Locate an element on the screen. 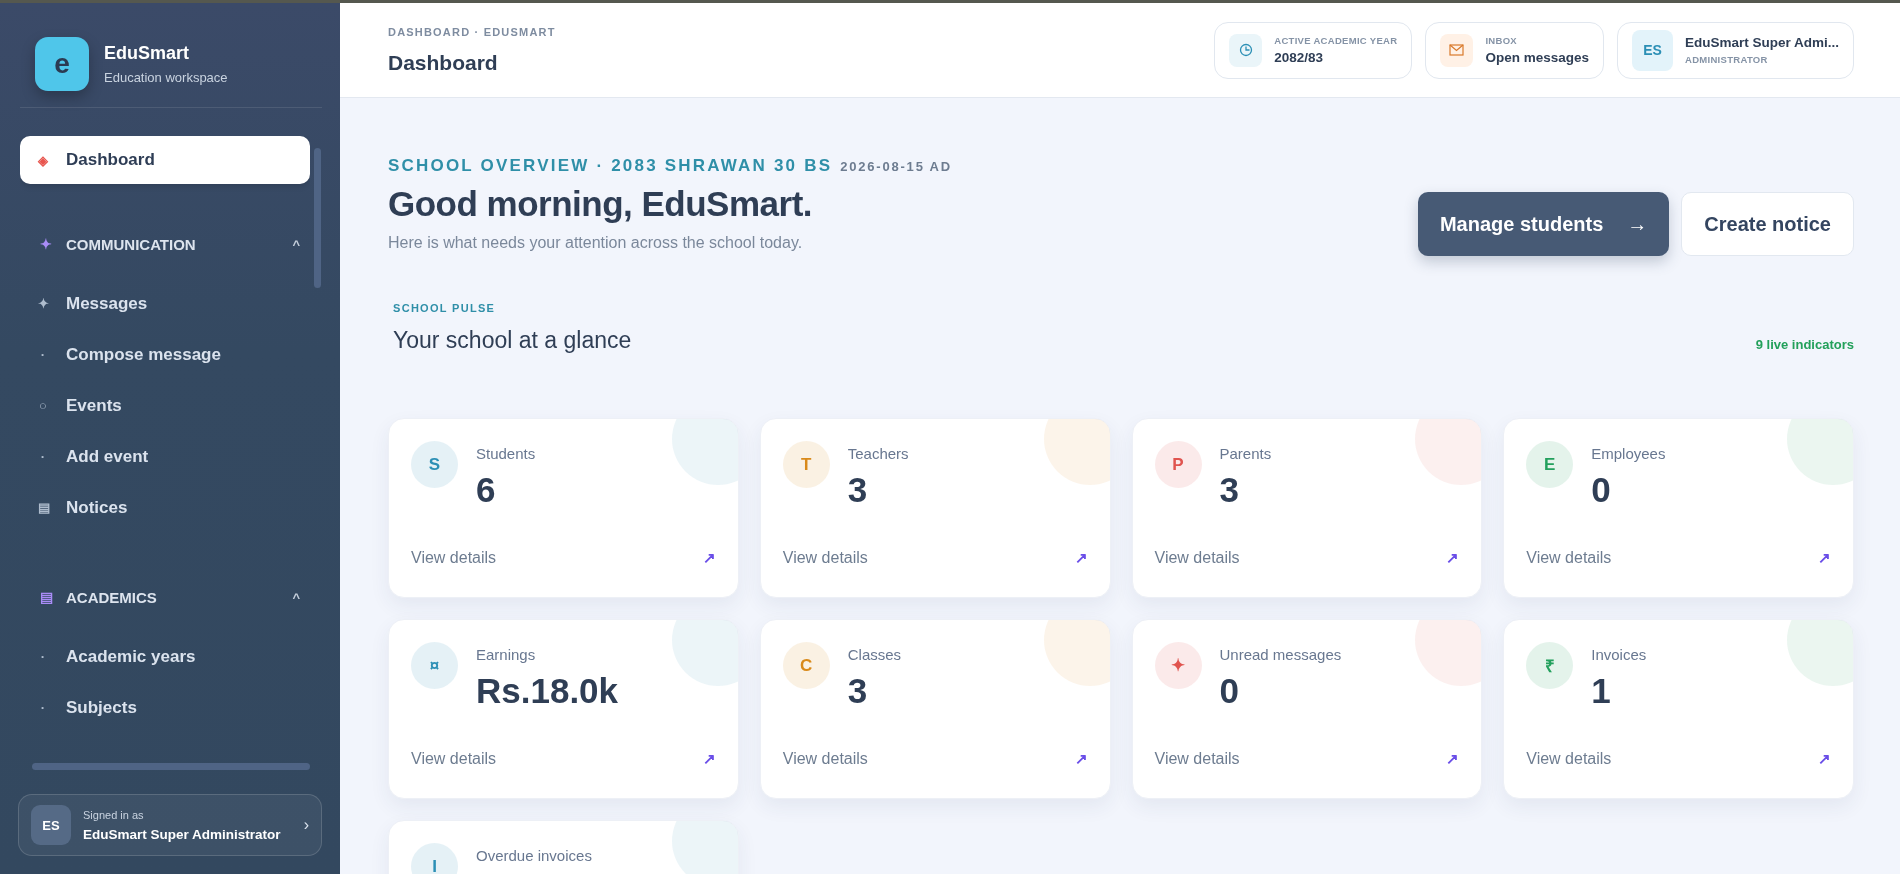  live-indicator-count: 9 live indicators is located at coordinates (1804, 345).